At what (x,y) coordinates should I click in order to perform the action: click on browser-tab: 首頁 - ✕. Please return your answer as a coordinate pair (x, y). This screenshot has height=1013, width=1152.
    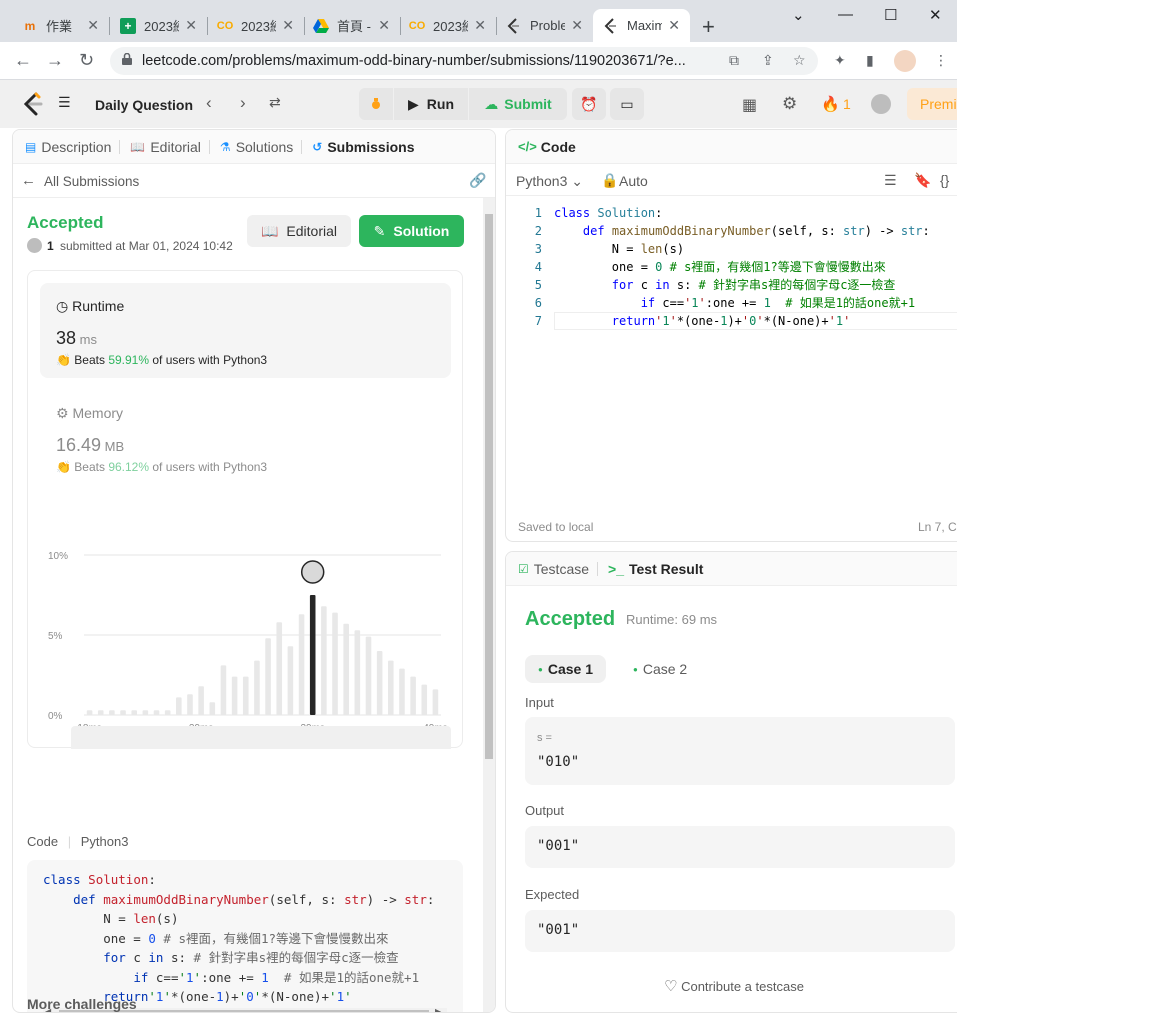
    Looking at the image, I should click on (351, 25).